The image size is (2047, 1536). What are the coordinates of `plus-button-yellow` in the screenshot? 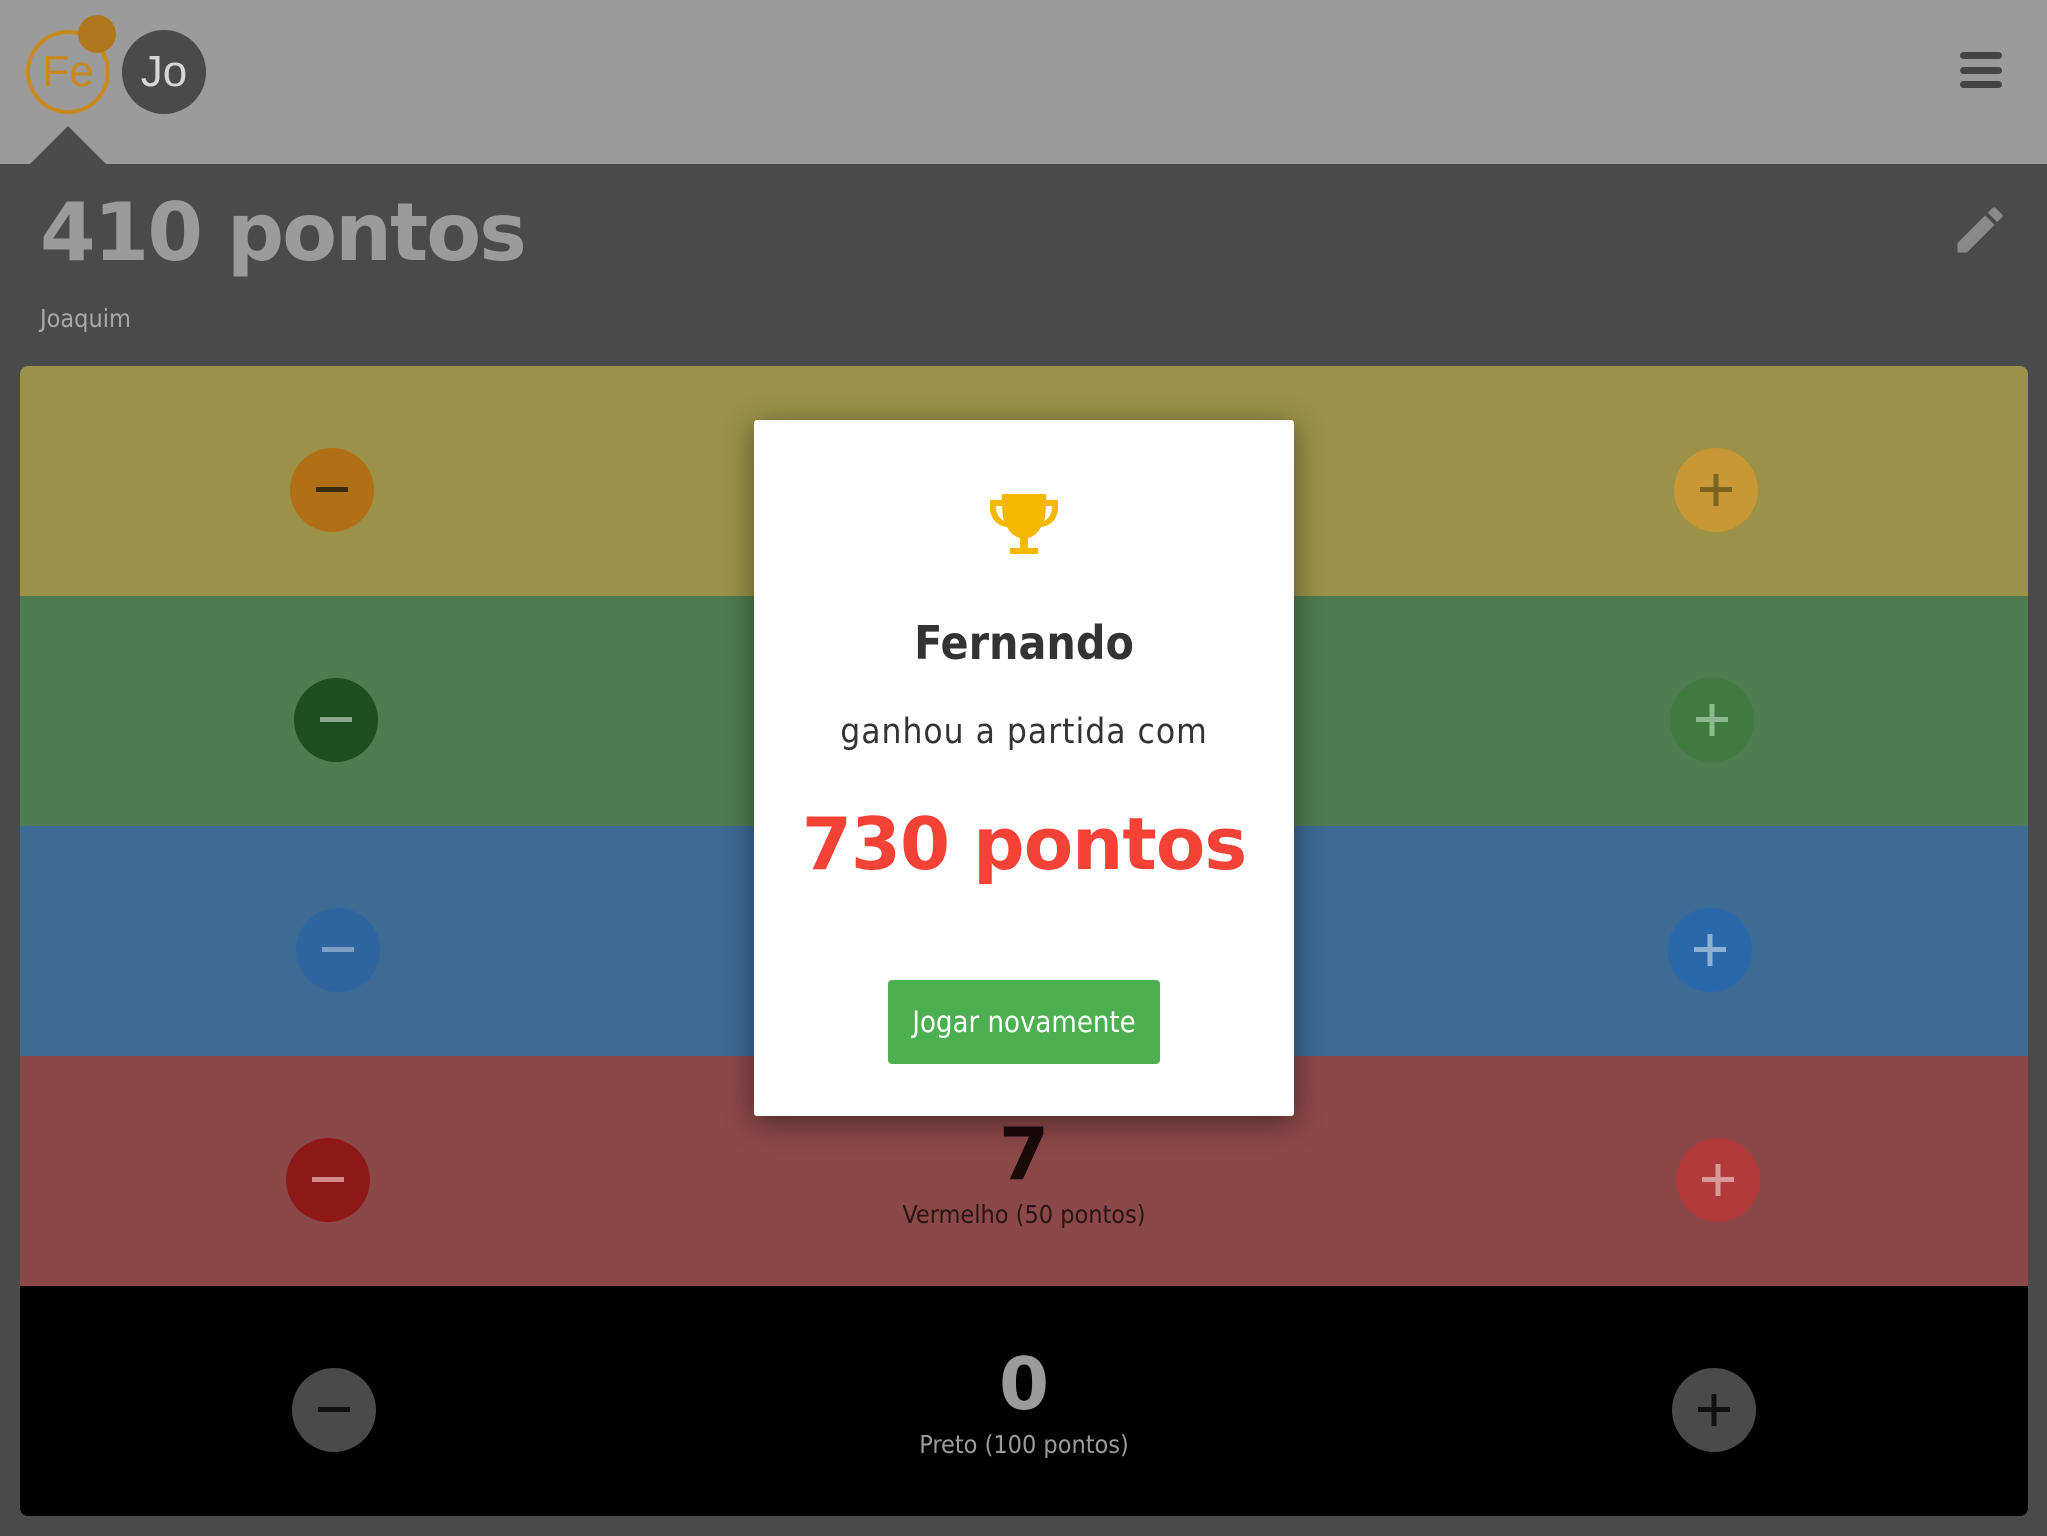 It's located at (1716, 490).